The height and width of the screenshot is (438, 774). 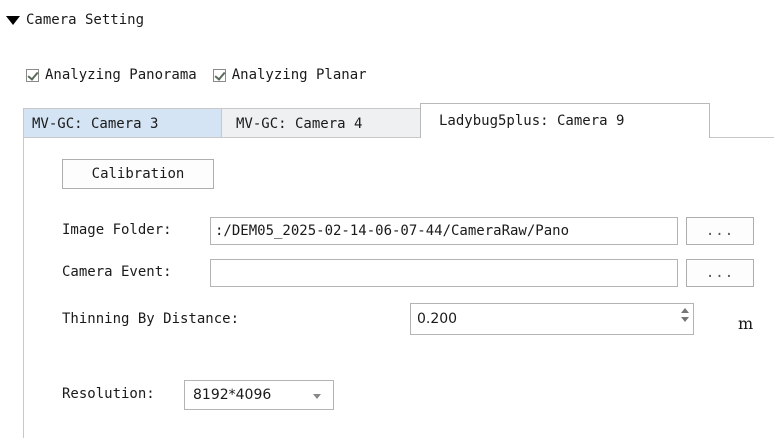 What do you see at coordinates (232, 395) in the screenshot?
I see `resolution-value: 8192*4096` at bounding box center [232, 395].